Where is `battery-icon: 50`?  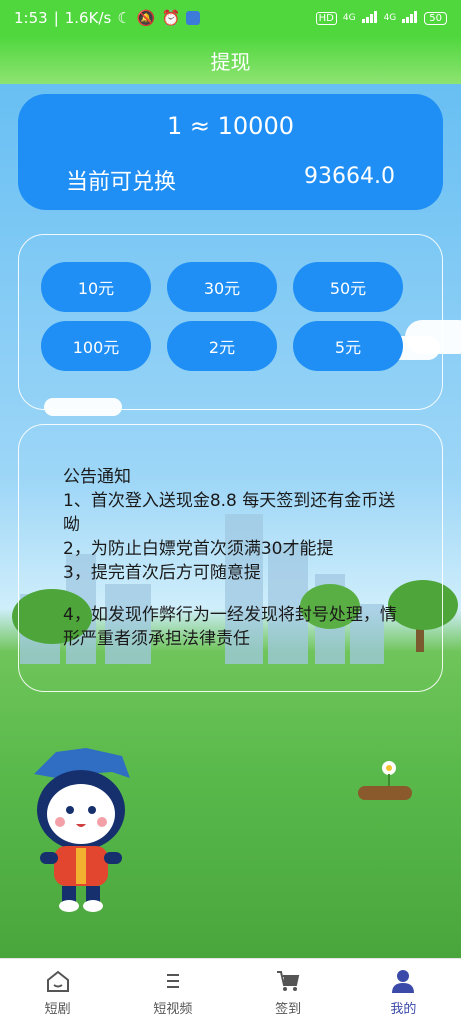 battery-icon: 50 is located at coordinates (435, 18).